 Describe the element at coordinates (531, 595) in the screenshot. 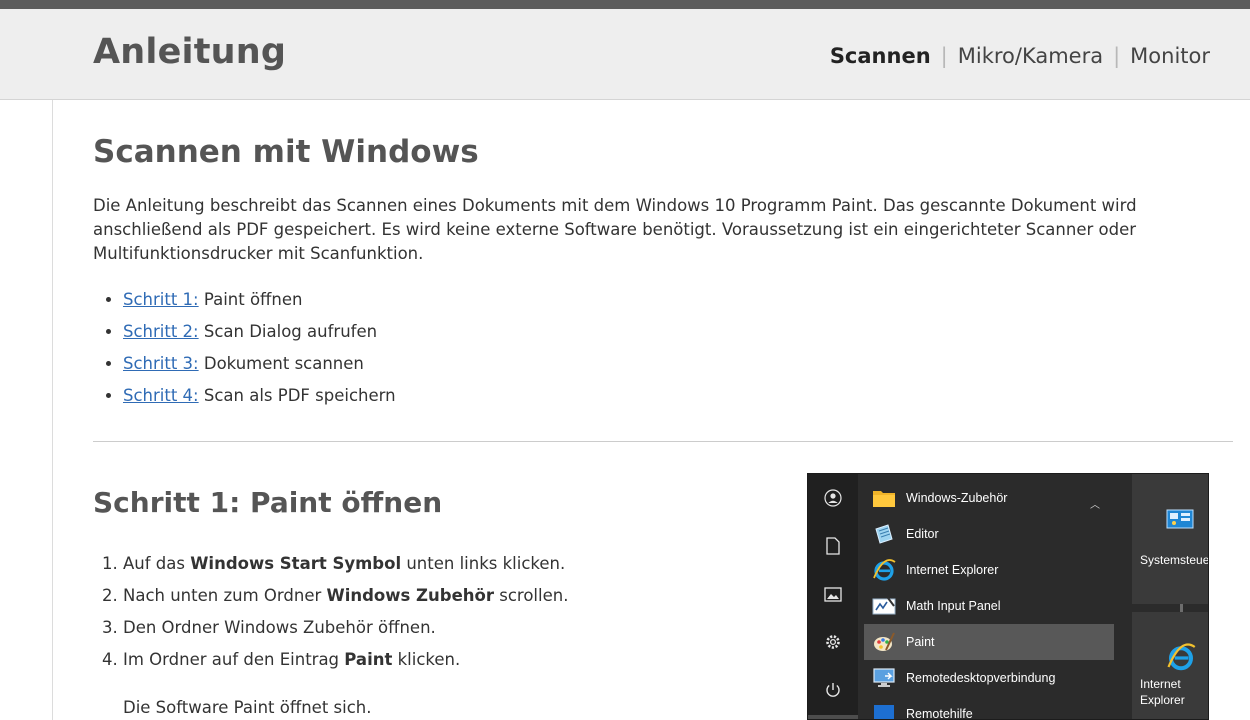

I see `instruction-text: scrollen.` at that location.